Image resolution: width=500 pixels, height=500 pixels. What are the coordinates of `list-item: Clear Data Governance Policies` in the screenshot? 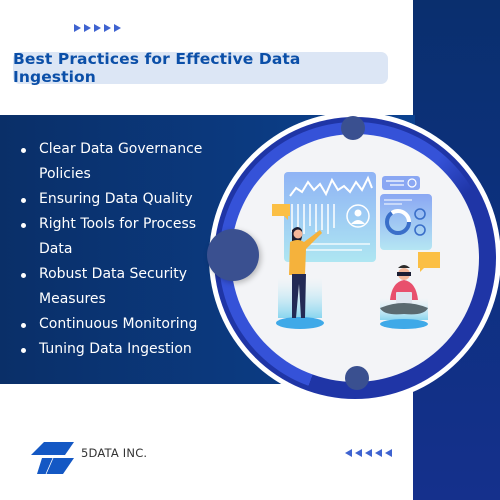 It's located at (120, 162).